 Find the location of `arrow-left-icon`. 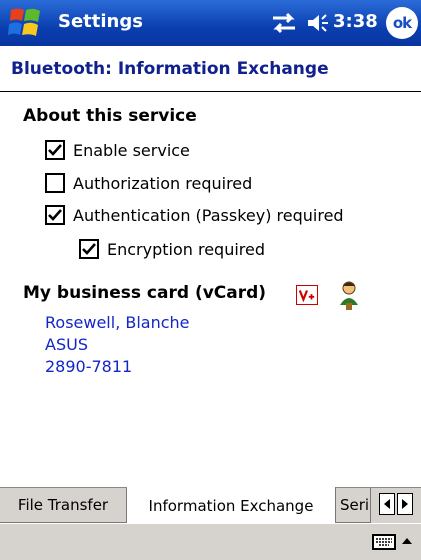

arrow-left-icon is located at coordinates (387, 504).